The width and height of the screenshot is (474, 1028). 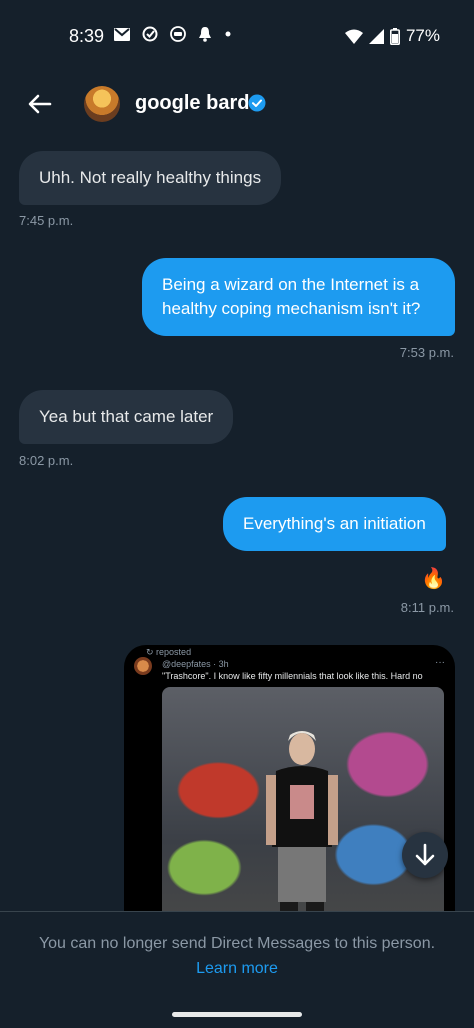 I want to click on message-incoming: Uhh. Not really healthy things, so click(x=150, y=178).